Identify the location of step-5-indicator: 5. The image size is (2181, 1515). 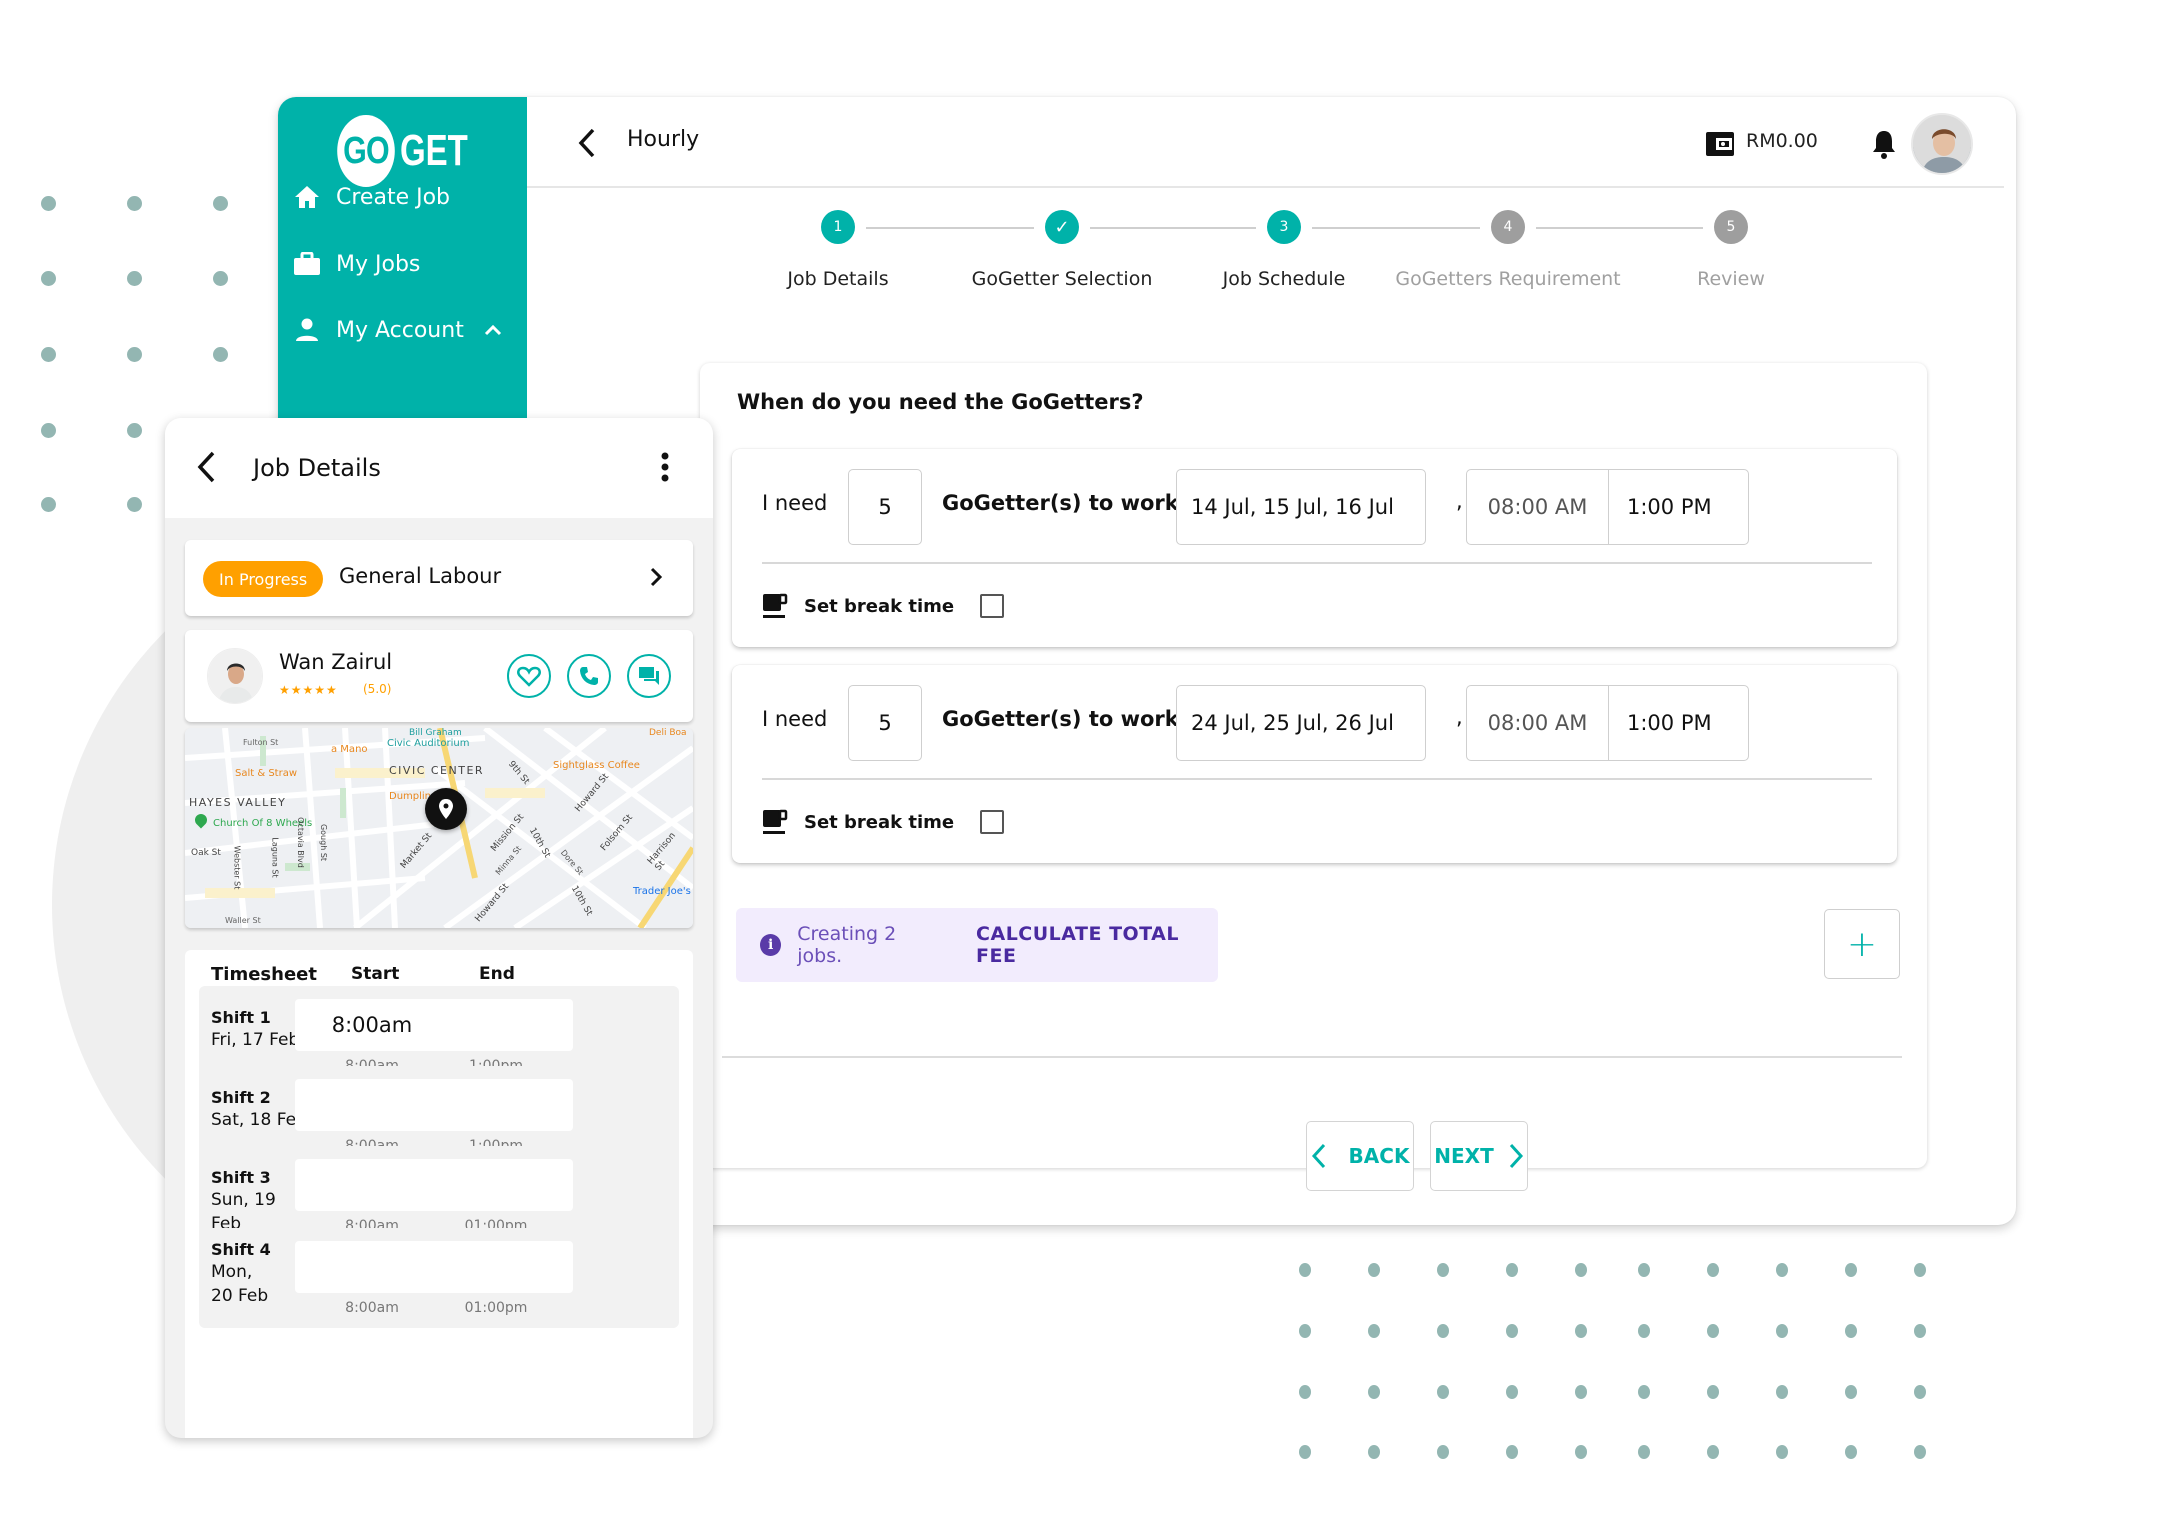
(1731, 227).